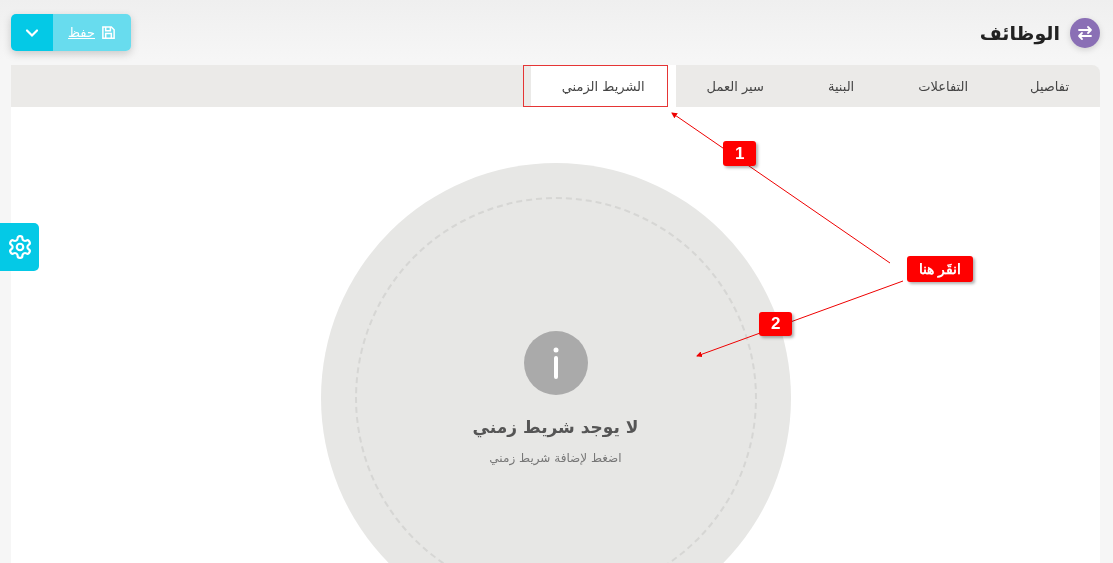 This screenshot has height=563, width=1113. What do you see at coordinates (108, 32) in the screenshot?
I see `floppy-disk-icon` at bounding box center [108, 32].